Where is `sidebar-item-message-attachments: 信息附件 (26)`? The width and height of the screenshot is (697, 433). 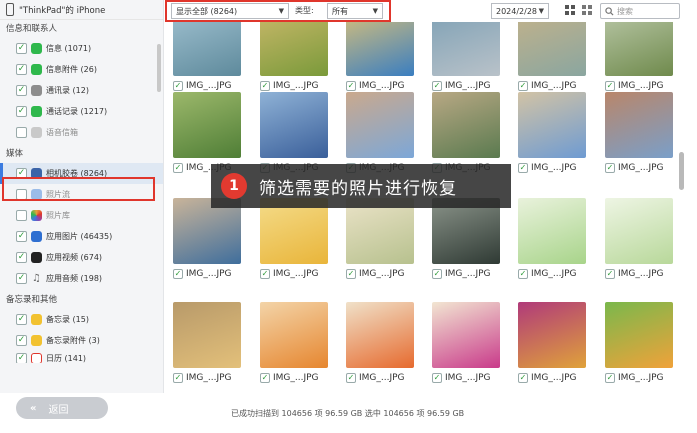
sidebar-item-message-attachments: 信息附件 (26) is located at coordinates (81, 69).